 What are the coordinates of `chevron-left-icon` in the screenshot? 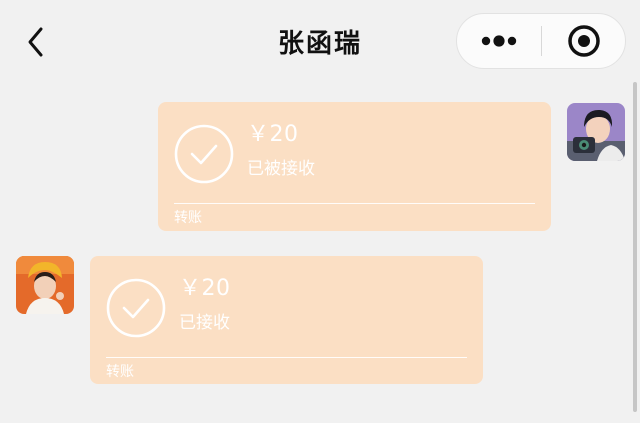 It's located at (35, 42).